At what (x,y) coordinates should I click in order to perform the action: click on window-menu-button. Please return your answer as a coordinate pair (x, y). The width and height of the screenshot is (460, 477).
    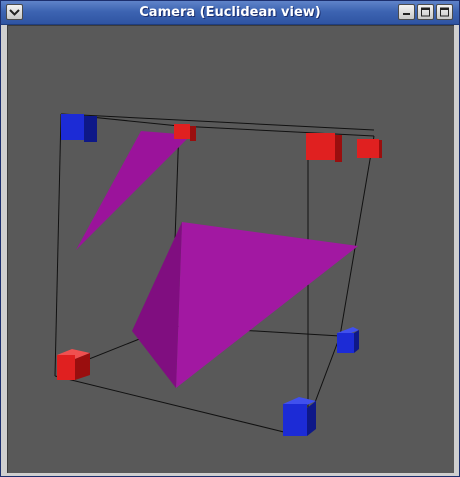
    Looking at the image, I should click on (14, 12).